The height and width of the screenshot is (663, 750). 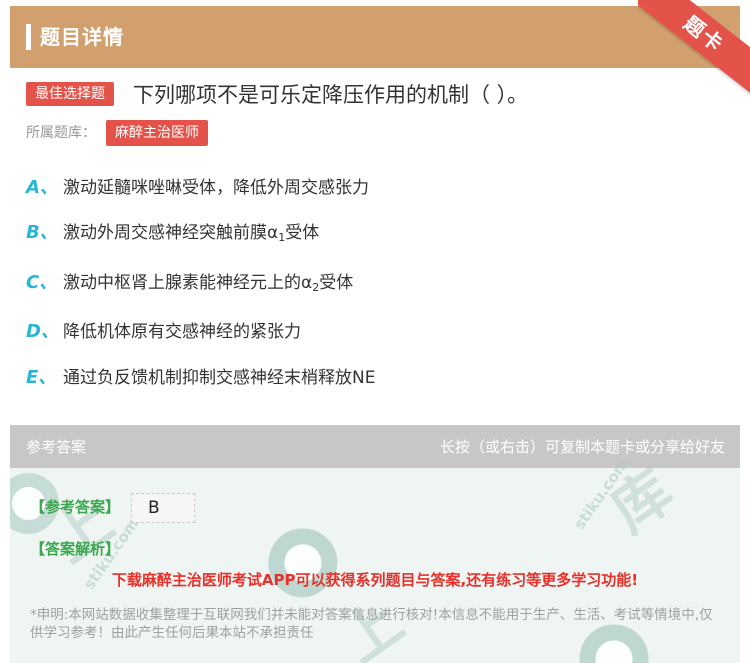 I want to click on option-letter: C、, so click(x=42, y=282).